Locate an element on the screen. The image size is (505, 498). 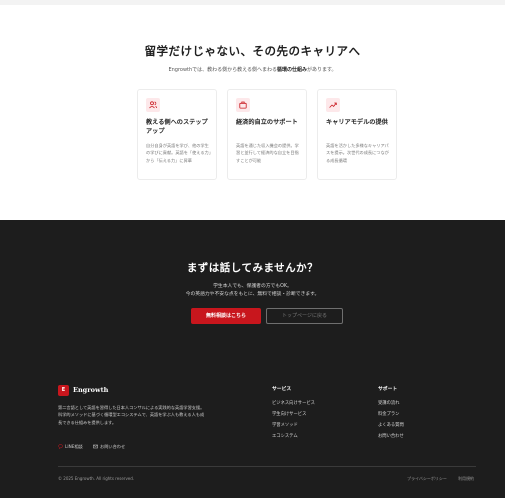
career-subtitle: Engrowthでは、教わる側から教える側へまわる循環の仕組みがあります。 is located at coordinates (252, 69).